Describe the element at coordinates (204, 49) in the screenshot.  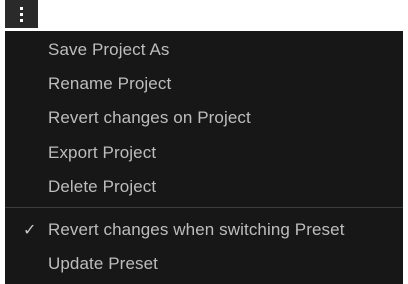
I see `menu-item-save-project-as: Save Project As` at that location.